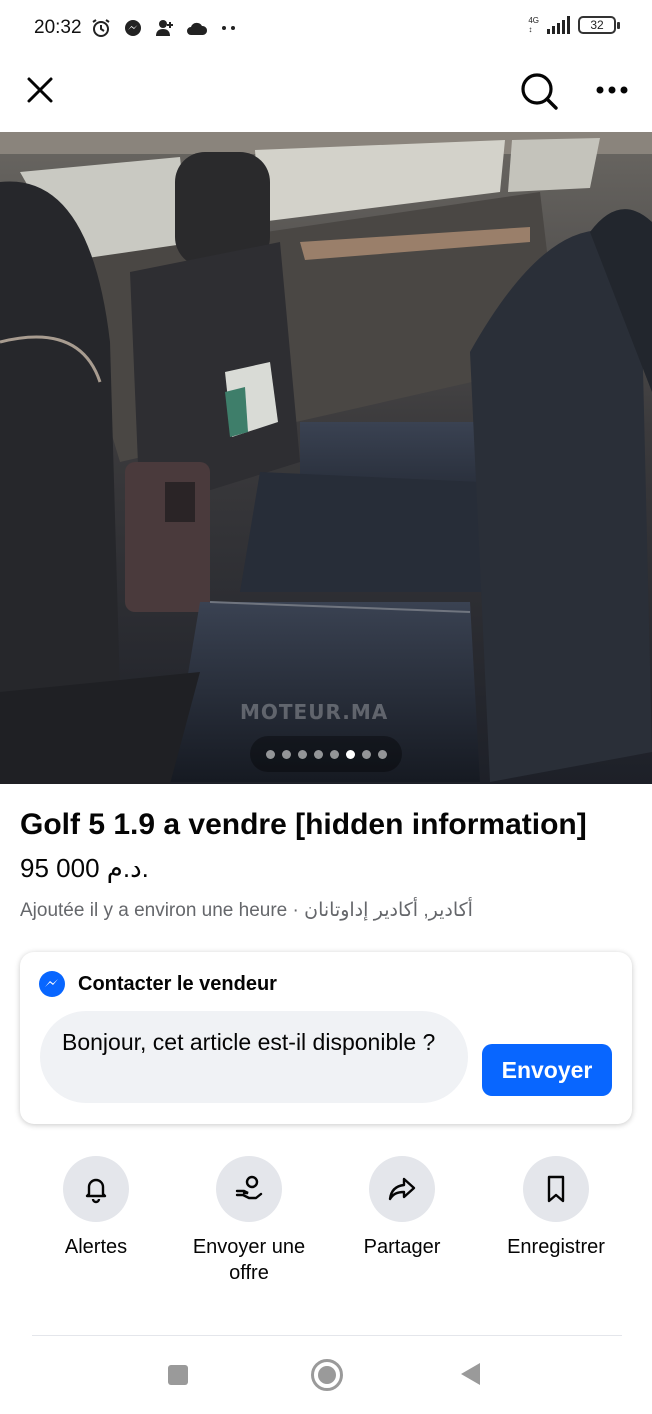 This screenshot has width=652, height=1414. Describe the element at coordinates (556, 1247) in the screenshot. I see `save-label: Enregistrer` at that location.